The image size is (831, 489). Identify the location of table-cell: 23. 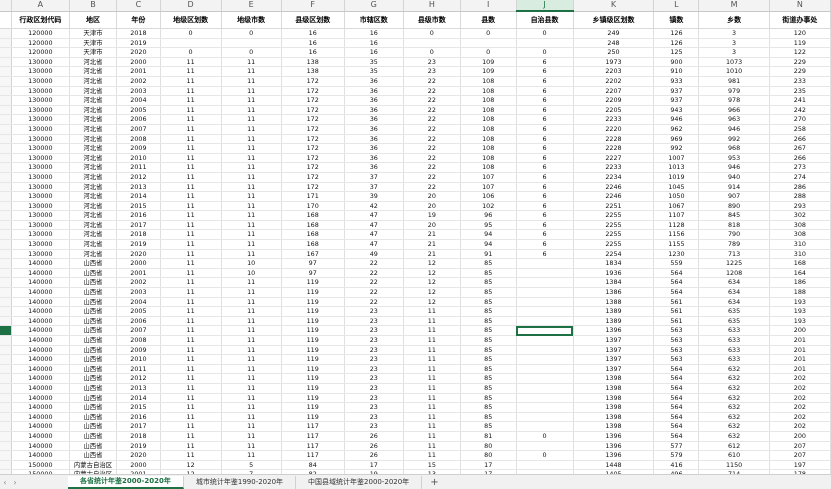
(374, 426).